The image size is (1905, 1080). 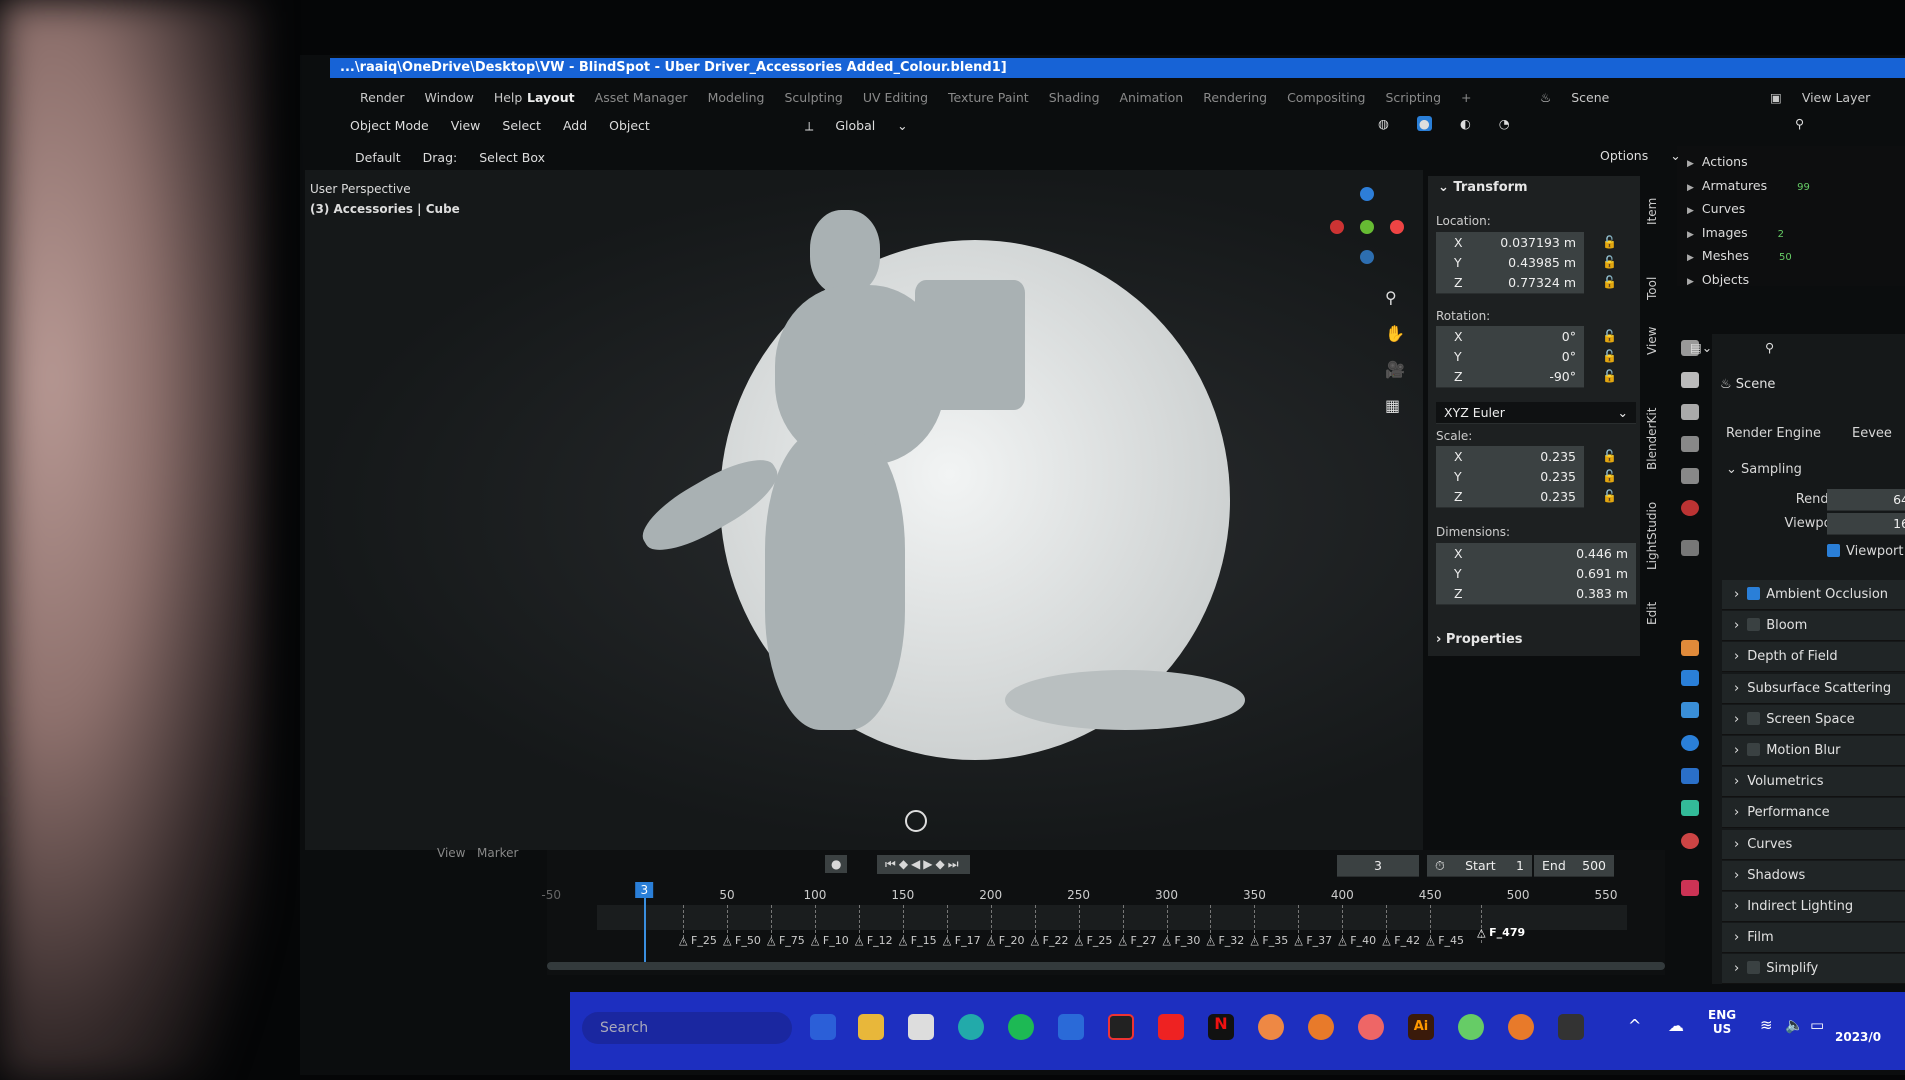 What do you see at coordinates (1858, 1037) in the screenshot?
I see `clock-date: 2023/0` at bounding box center [1858, 1037].